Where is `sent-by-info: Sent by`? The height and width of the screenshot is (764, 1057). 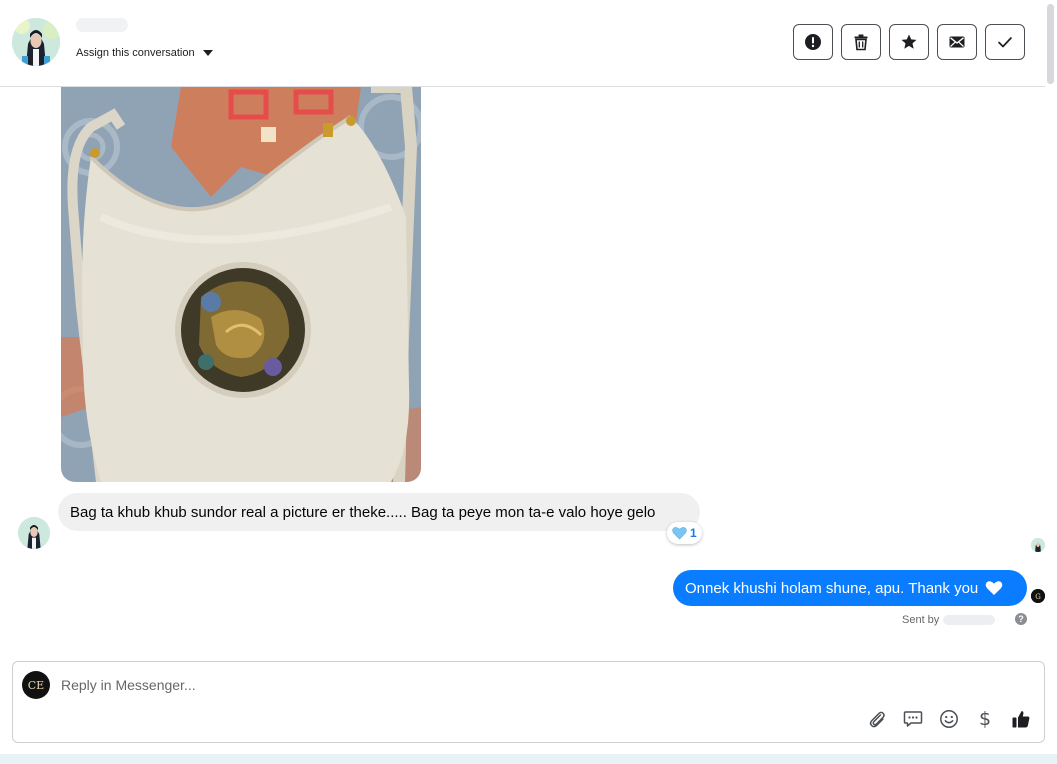 sent-by-info: Sent by is located at coordinates (949, 620).